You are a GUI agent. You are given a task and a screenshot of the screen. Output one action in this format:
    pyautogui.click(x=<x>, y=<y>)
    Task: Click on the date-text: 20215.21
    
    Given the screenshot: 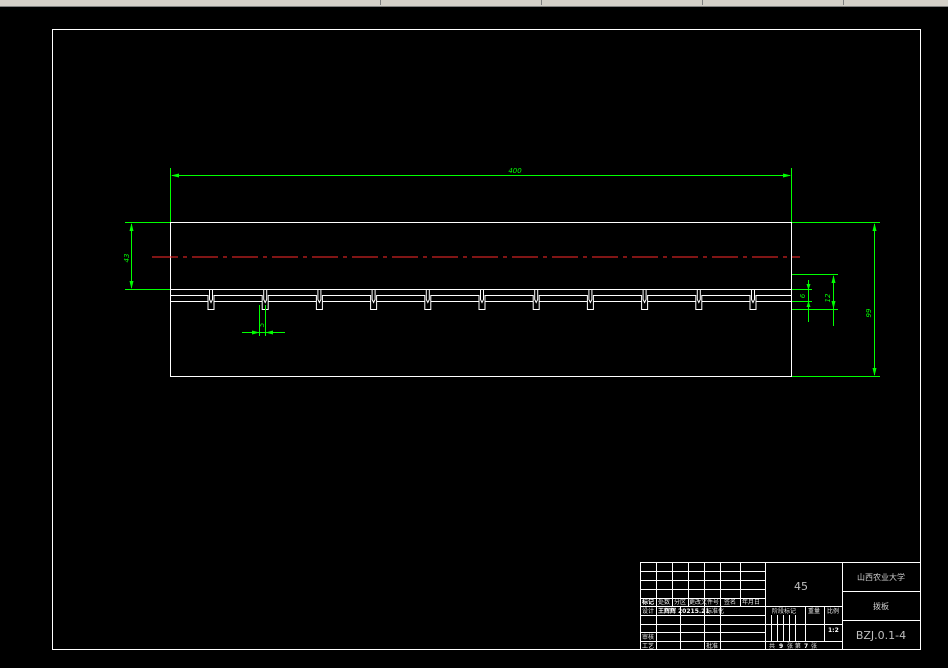 What is the action you would take?
    pyautogui.click(x=694, y=611)
    